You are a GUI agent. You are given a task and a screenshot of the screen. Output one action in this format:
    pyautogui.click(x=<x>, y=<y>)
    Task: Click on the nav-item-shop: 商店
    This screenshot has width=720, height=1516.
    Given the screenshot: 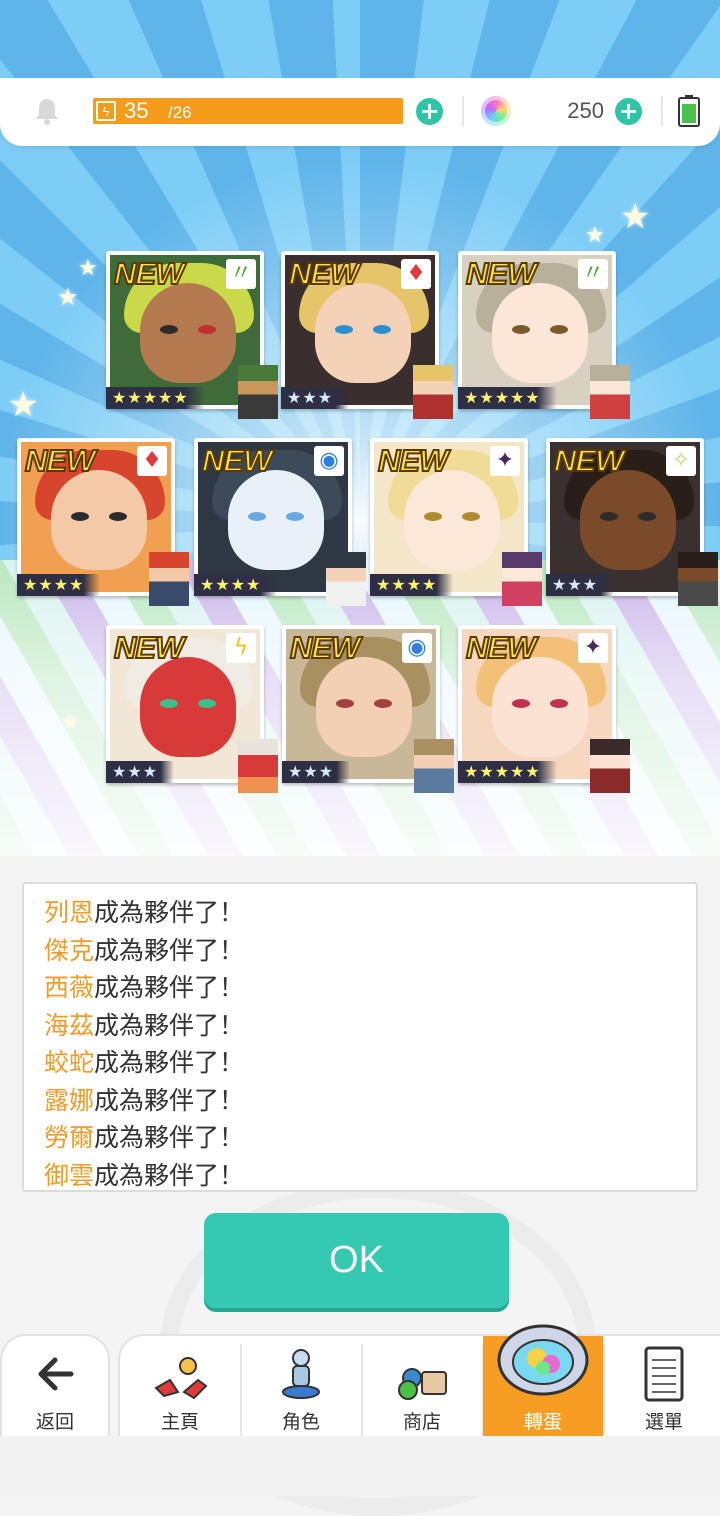 What is the action you would take?
    pyautogui.click(x=422, y=1387)
    